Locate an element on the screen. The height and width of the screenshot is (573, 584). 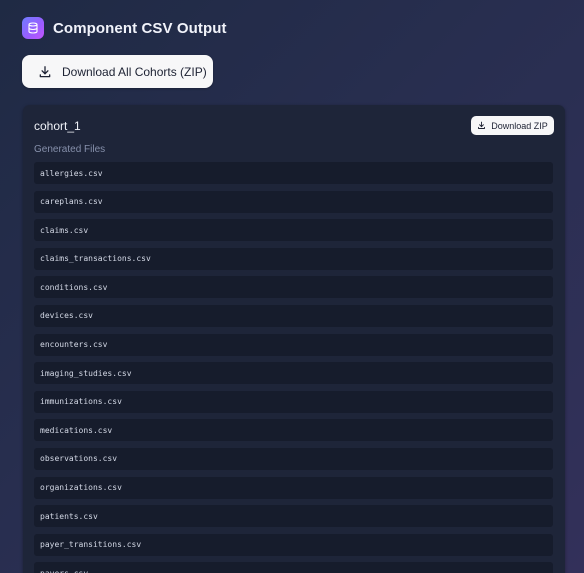
file-item: conditions.csv is located at coordinates (293, 287).